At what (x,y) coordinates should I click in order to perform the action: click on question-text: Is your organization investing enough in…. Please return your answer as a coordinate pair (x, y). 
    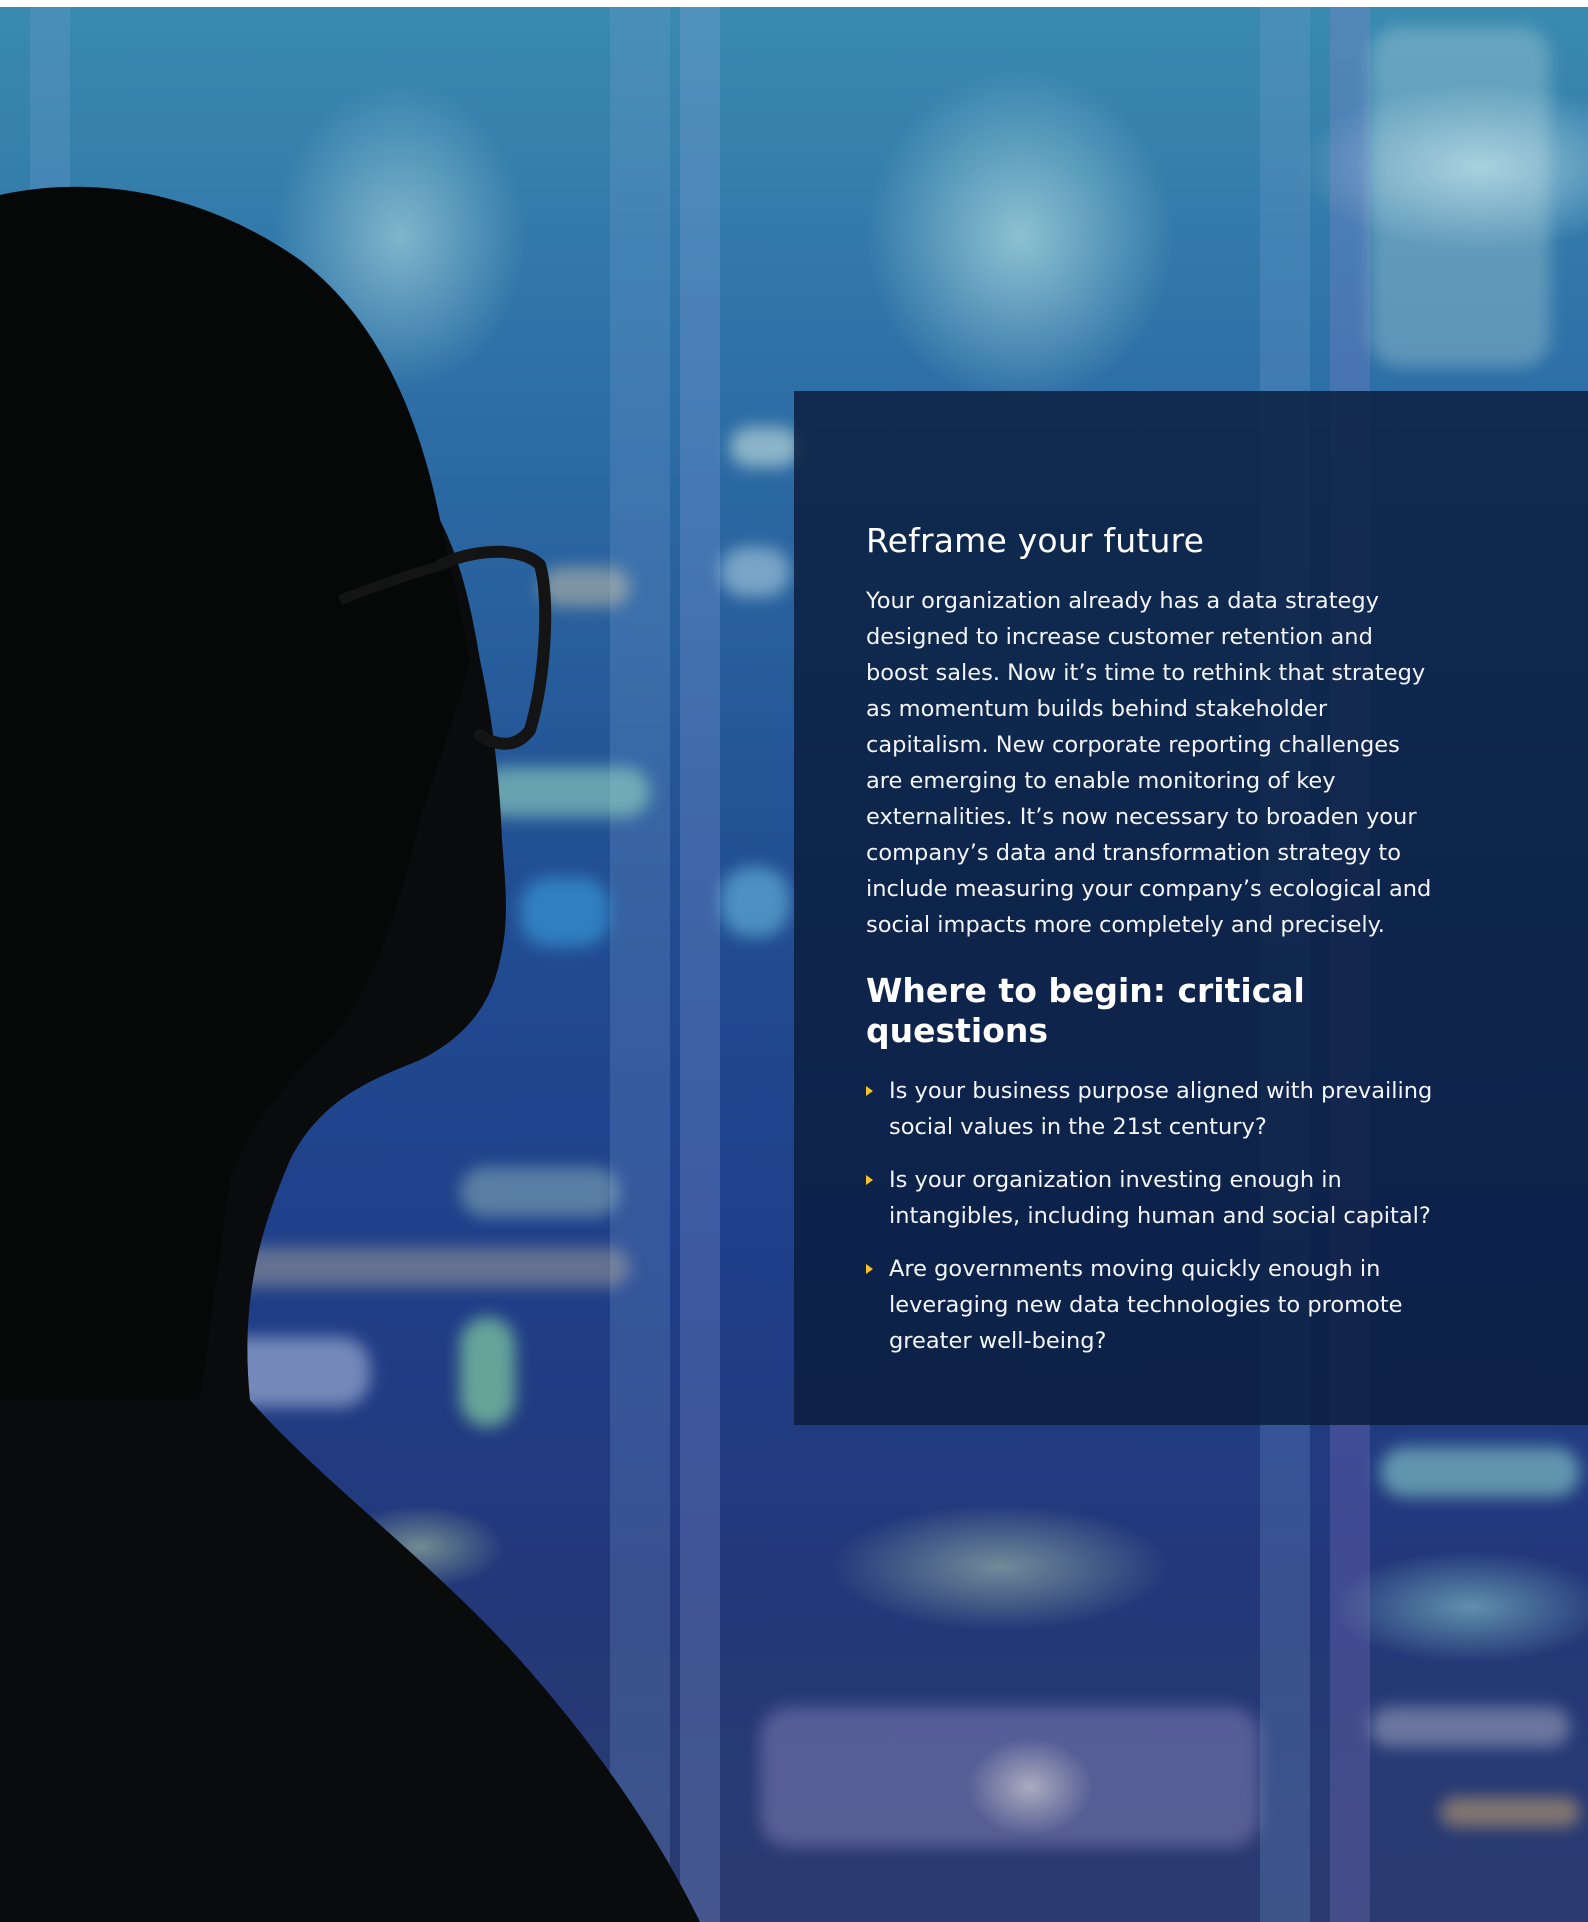
    Looking at the image, I should click on (1160, 1198).